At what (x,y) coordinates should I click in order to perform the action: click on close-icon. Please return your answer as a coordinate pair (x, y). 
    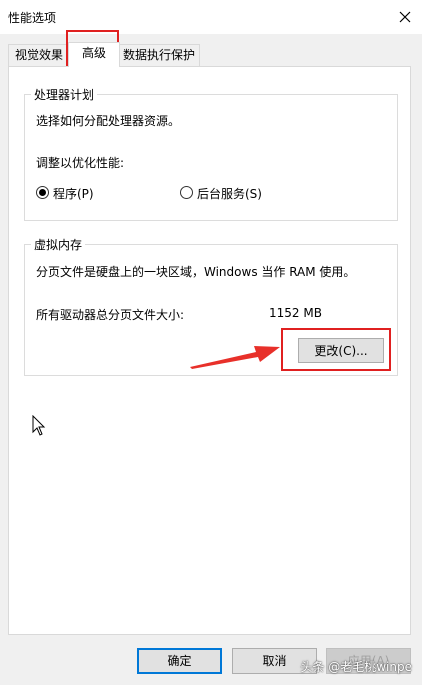
    Looking at the image, I should click on (405, 17).